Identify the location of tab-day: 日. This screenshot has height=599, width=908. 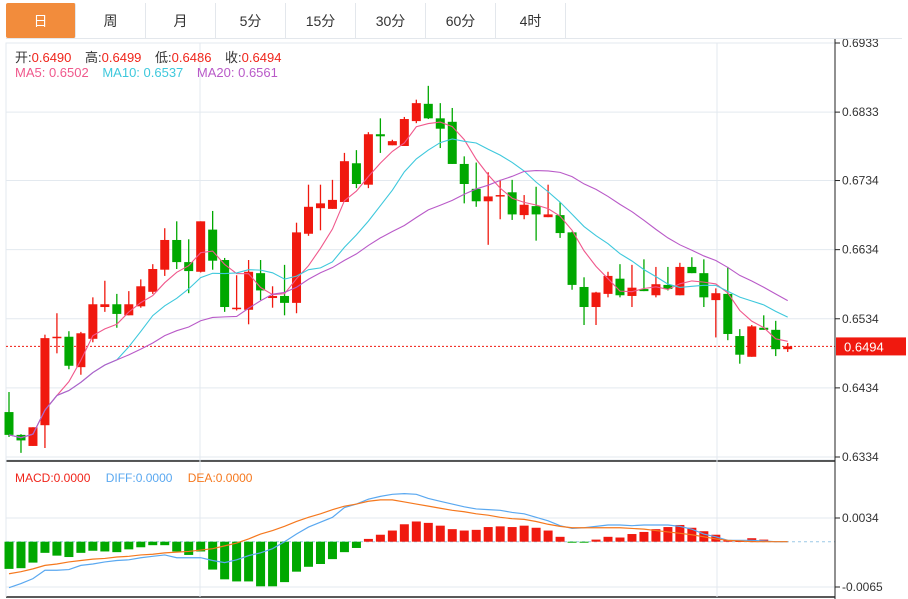
(41, 20).